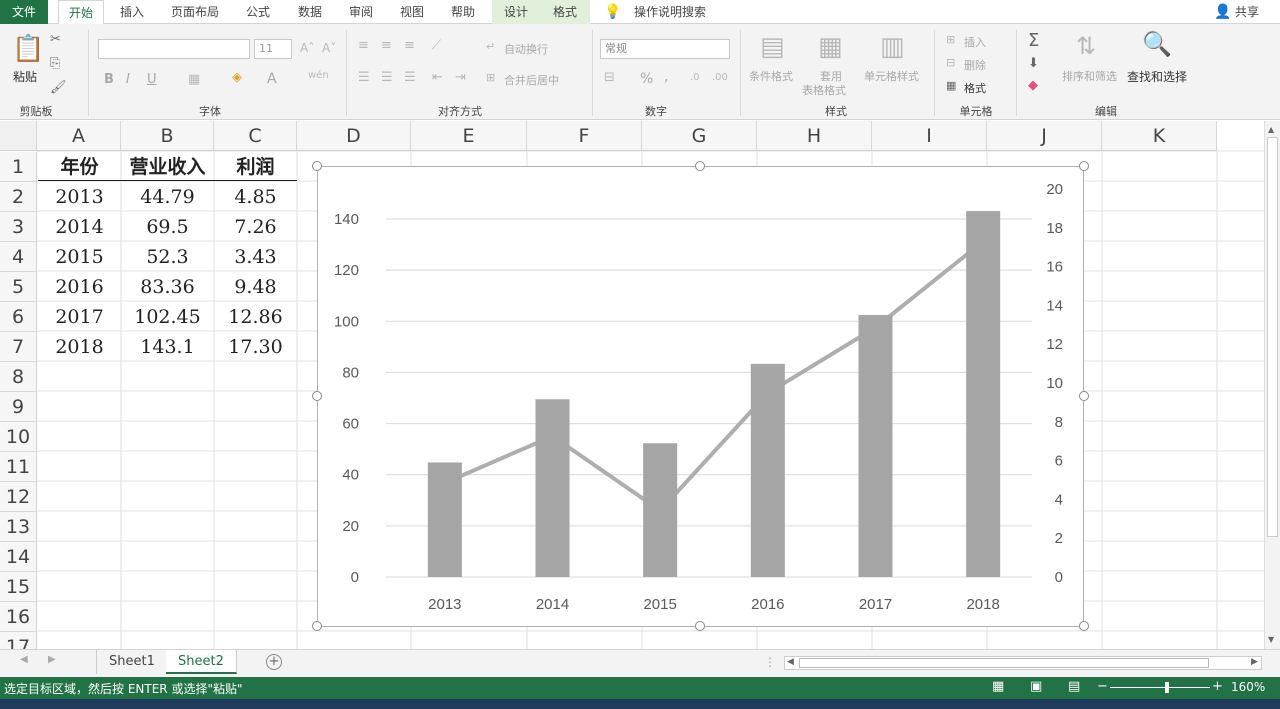 Image resolution: width=1280 pixels, height=709 pixels. What do you see at coordinates (770, 662) in the screenshot?
I see `split-handle-icon: ⋮` at bounding box center [770, 662].